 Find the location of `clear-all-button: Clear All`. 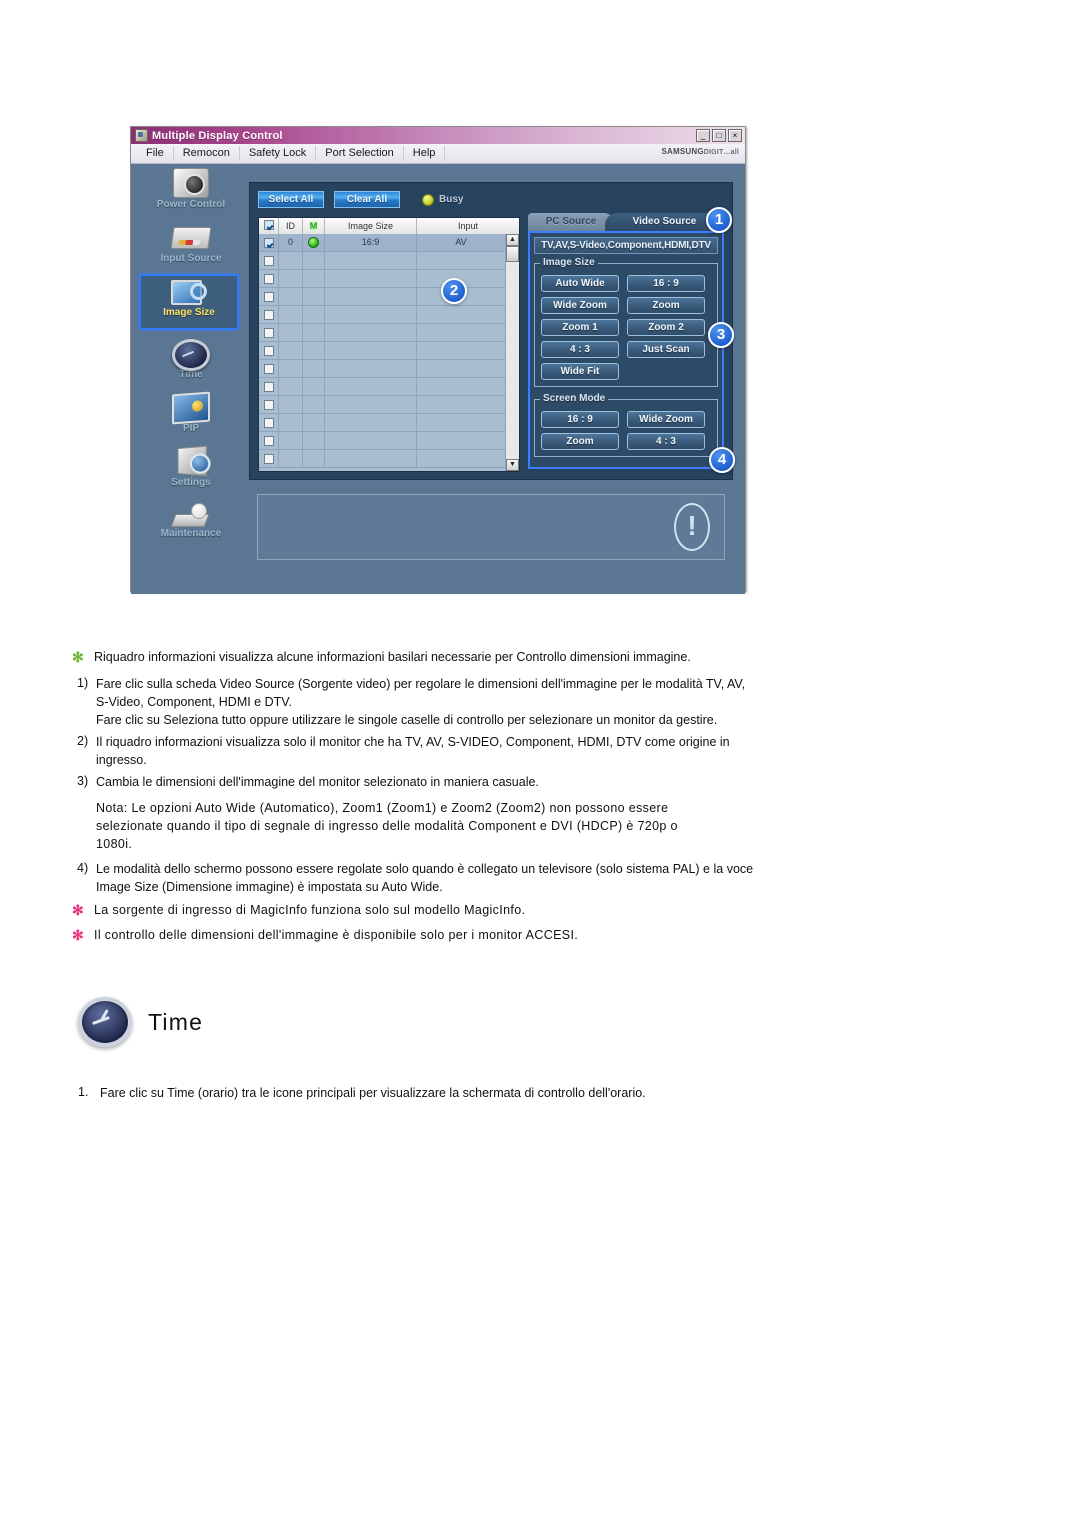

clear-all-button: Clear All is located at coordinates (367, 199).